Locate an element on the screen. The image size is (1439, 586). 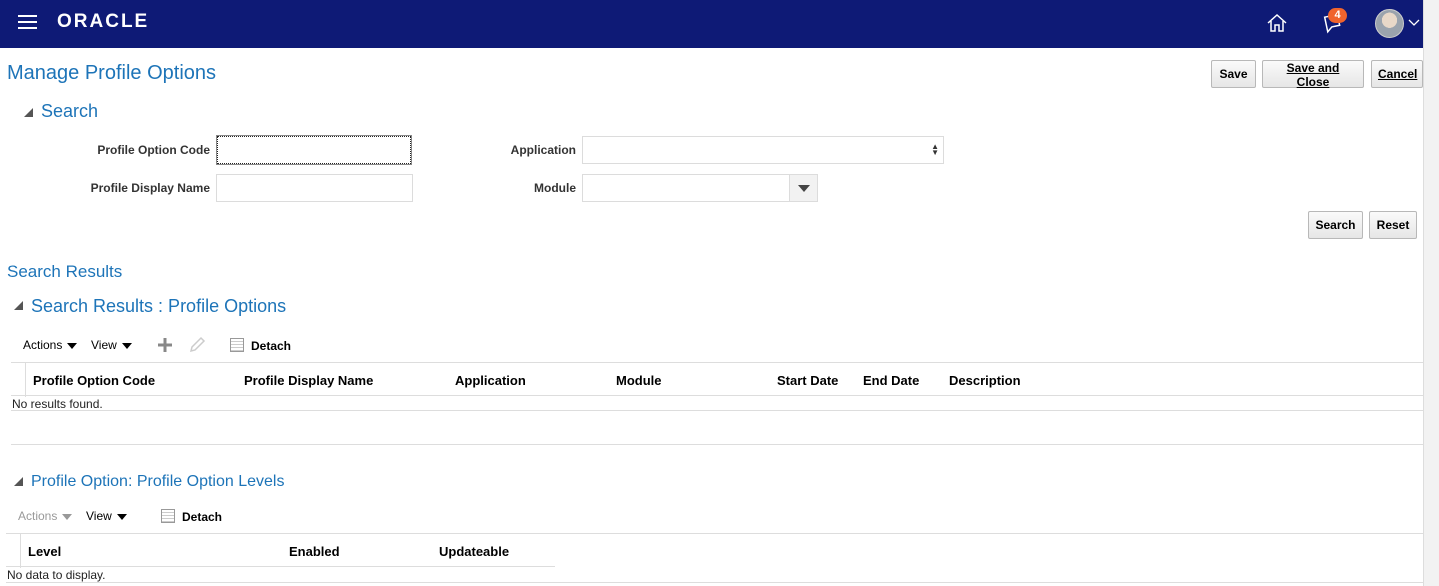
chevron-down-icon is located at coordinates (1414, 23).